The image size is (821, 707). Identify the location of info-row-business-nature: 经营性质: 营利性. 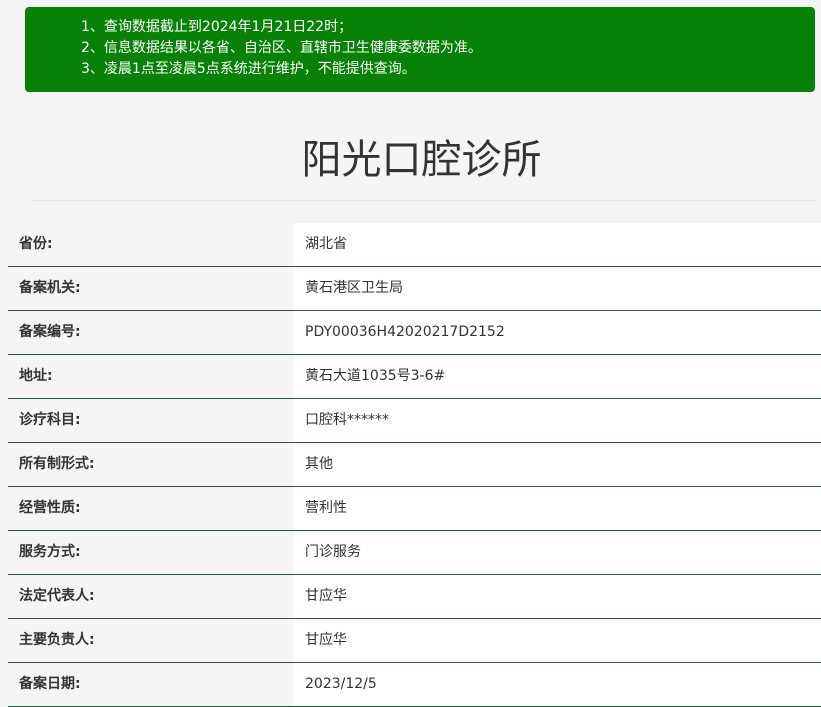
(414, 509).